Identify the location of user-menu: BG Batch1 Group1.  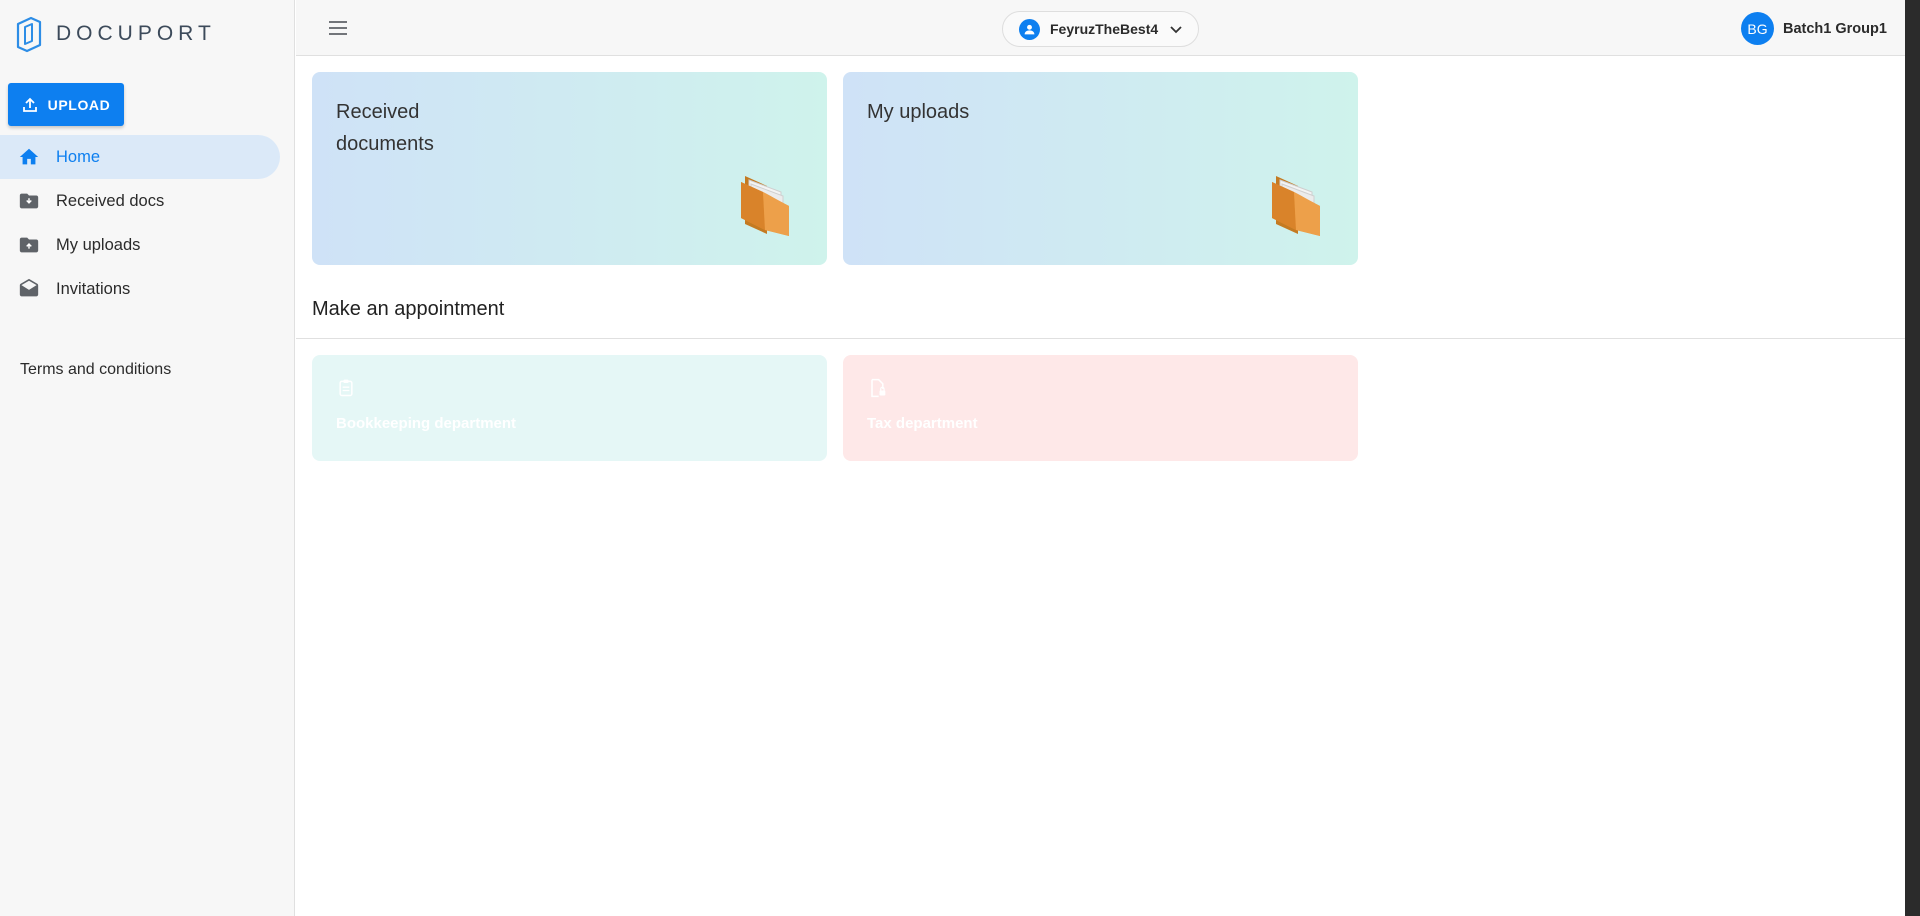
(1814, 28).